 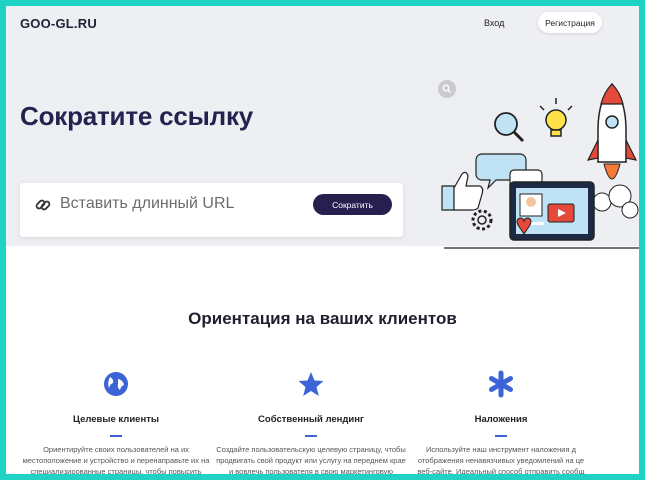 What do you see at coordinates (570, 22) in the screenshot?
I see `register-button: Регистрация` at bounding box center [570, 22].